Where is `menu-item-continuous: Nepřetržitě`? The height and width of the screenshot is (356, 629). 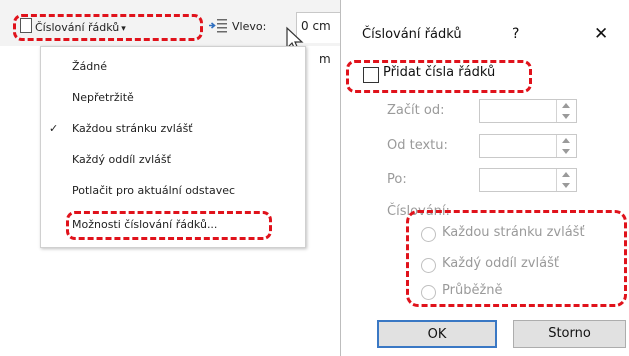 menu-item-continuous: Nepřetržitě is located at coordinates (173, 98).